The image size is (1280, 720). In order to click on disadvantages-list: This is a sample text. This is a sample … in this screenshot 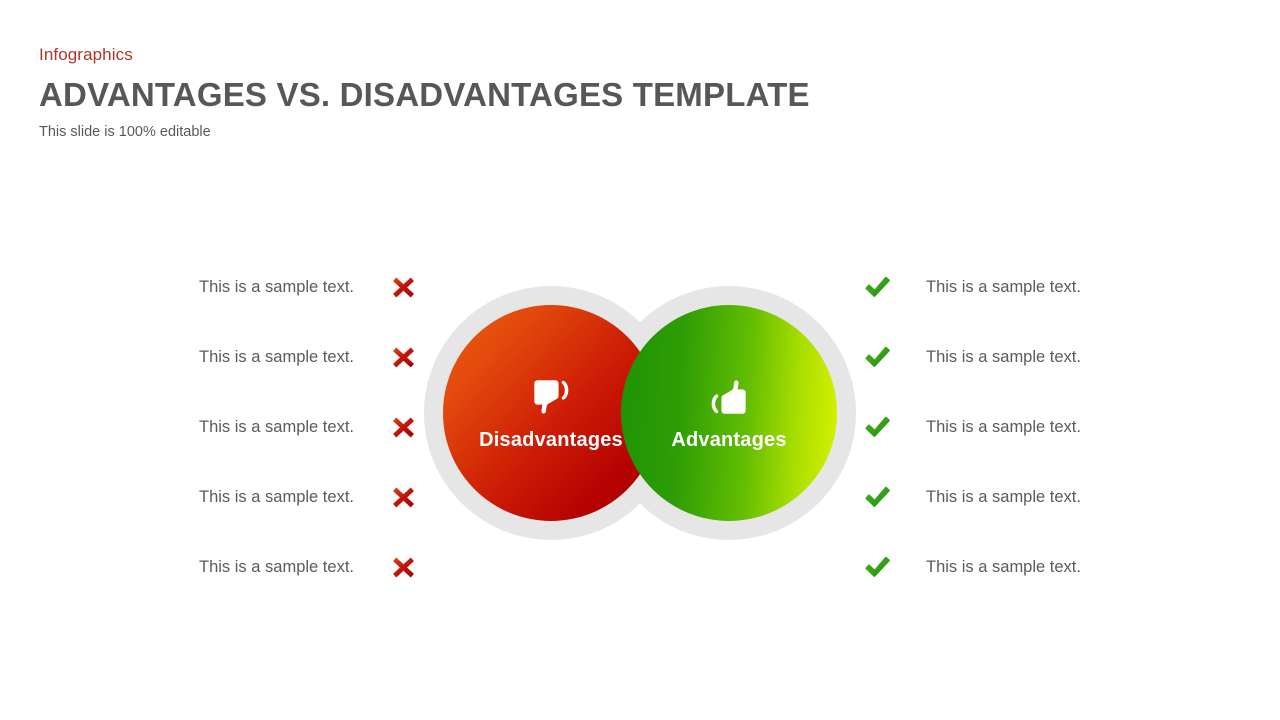, I will do `click(270, 427)`.